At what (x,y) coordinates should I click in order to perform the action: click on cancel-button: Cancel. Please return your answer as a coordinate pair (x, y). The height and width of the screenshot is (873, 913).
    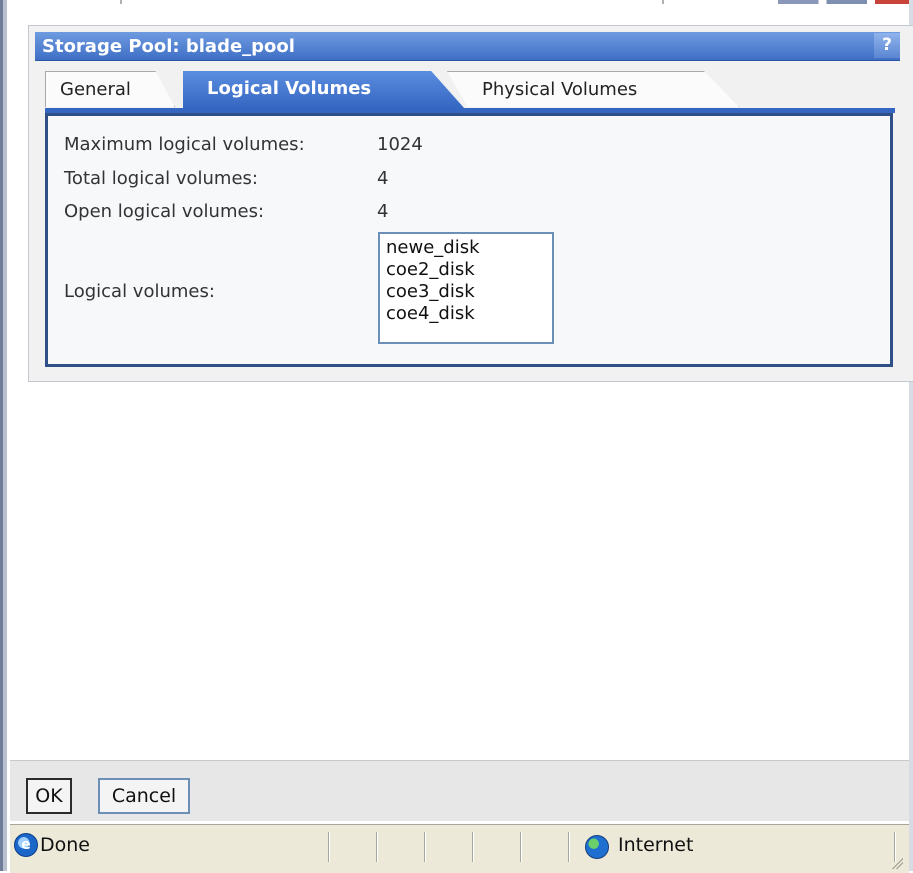
    Looking at the image, I should click on (144, 796).